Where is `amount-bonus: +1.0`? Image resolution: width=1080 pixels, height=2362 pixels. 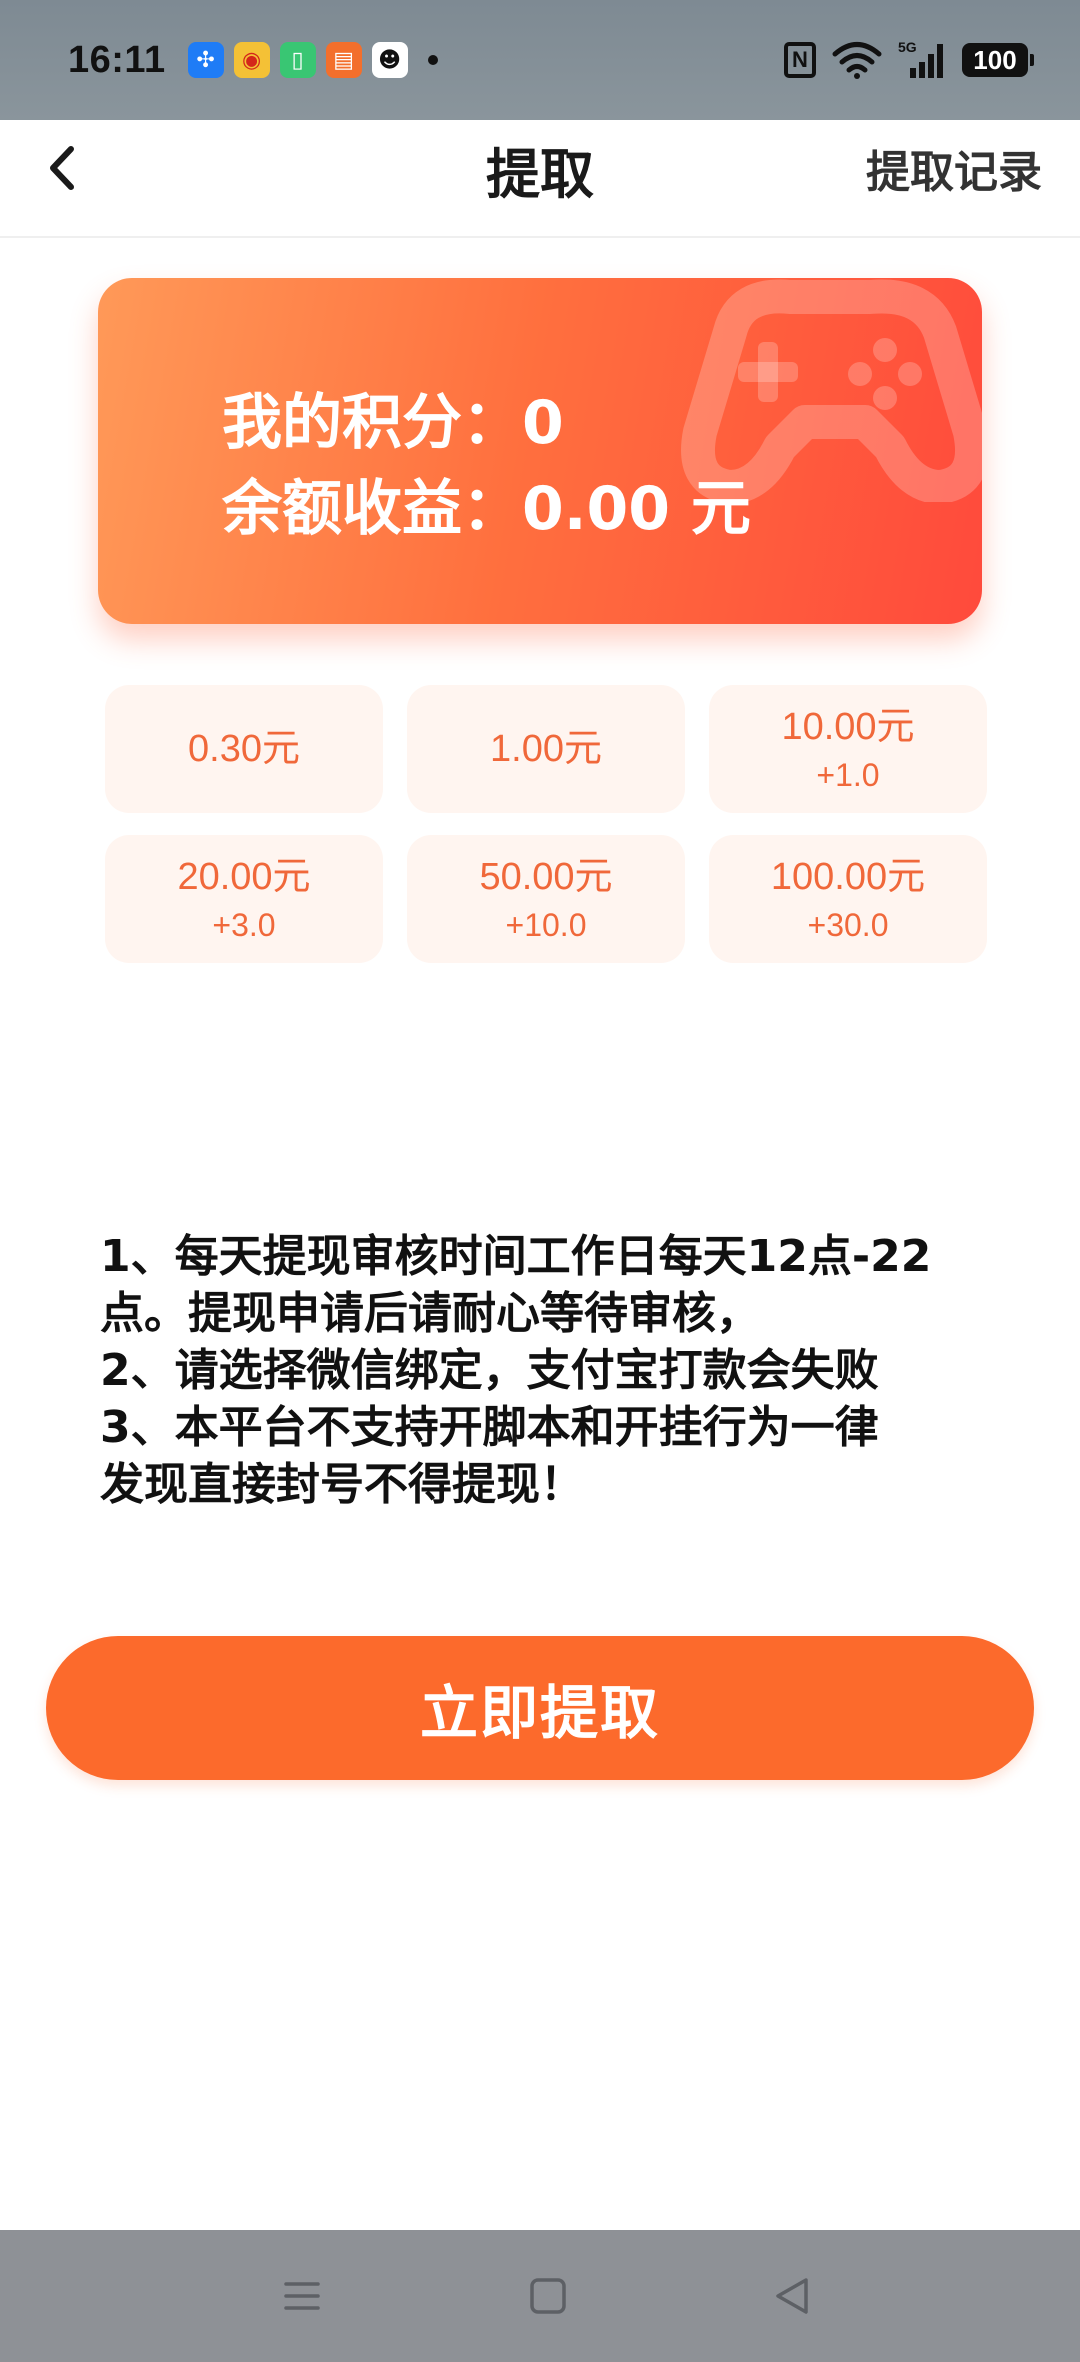 amount-bonus: +1.0 is located at coordinates (848, 775).